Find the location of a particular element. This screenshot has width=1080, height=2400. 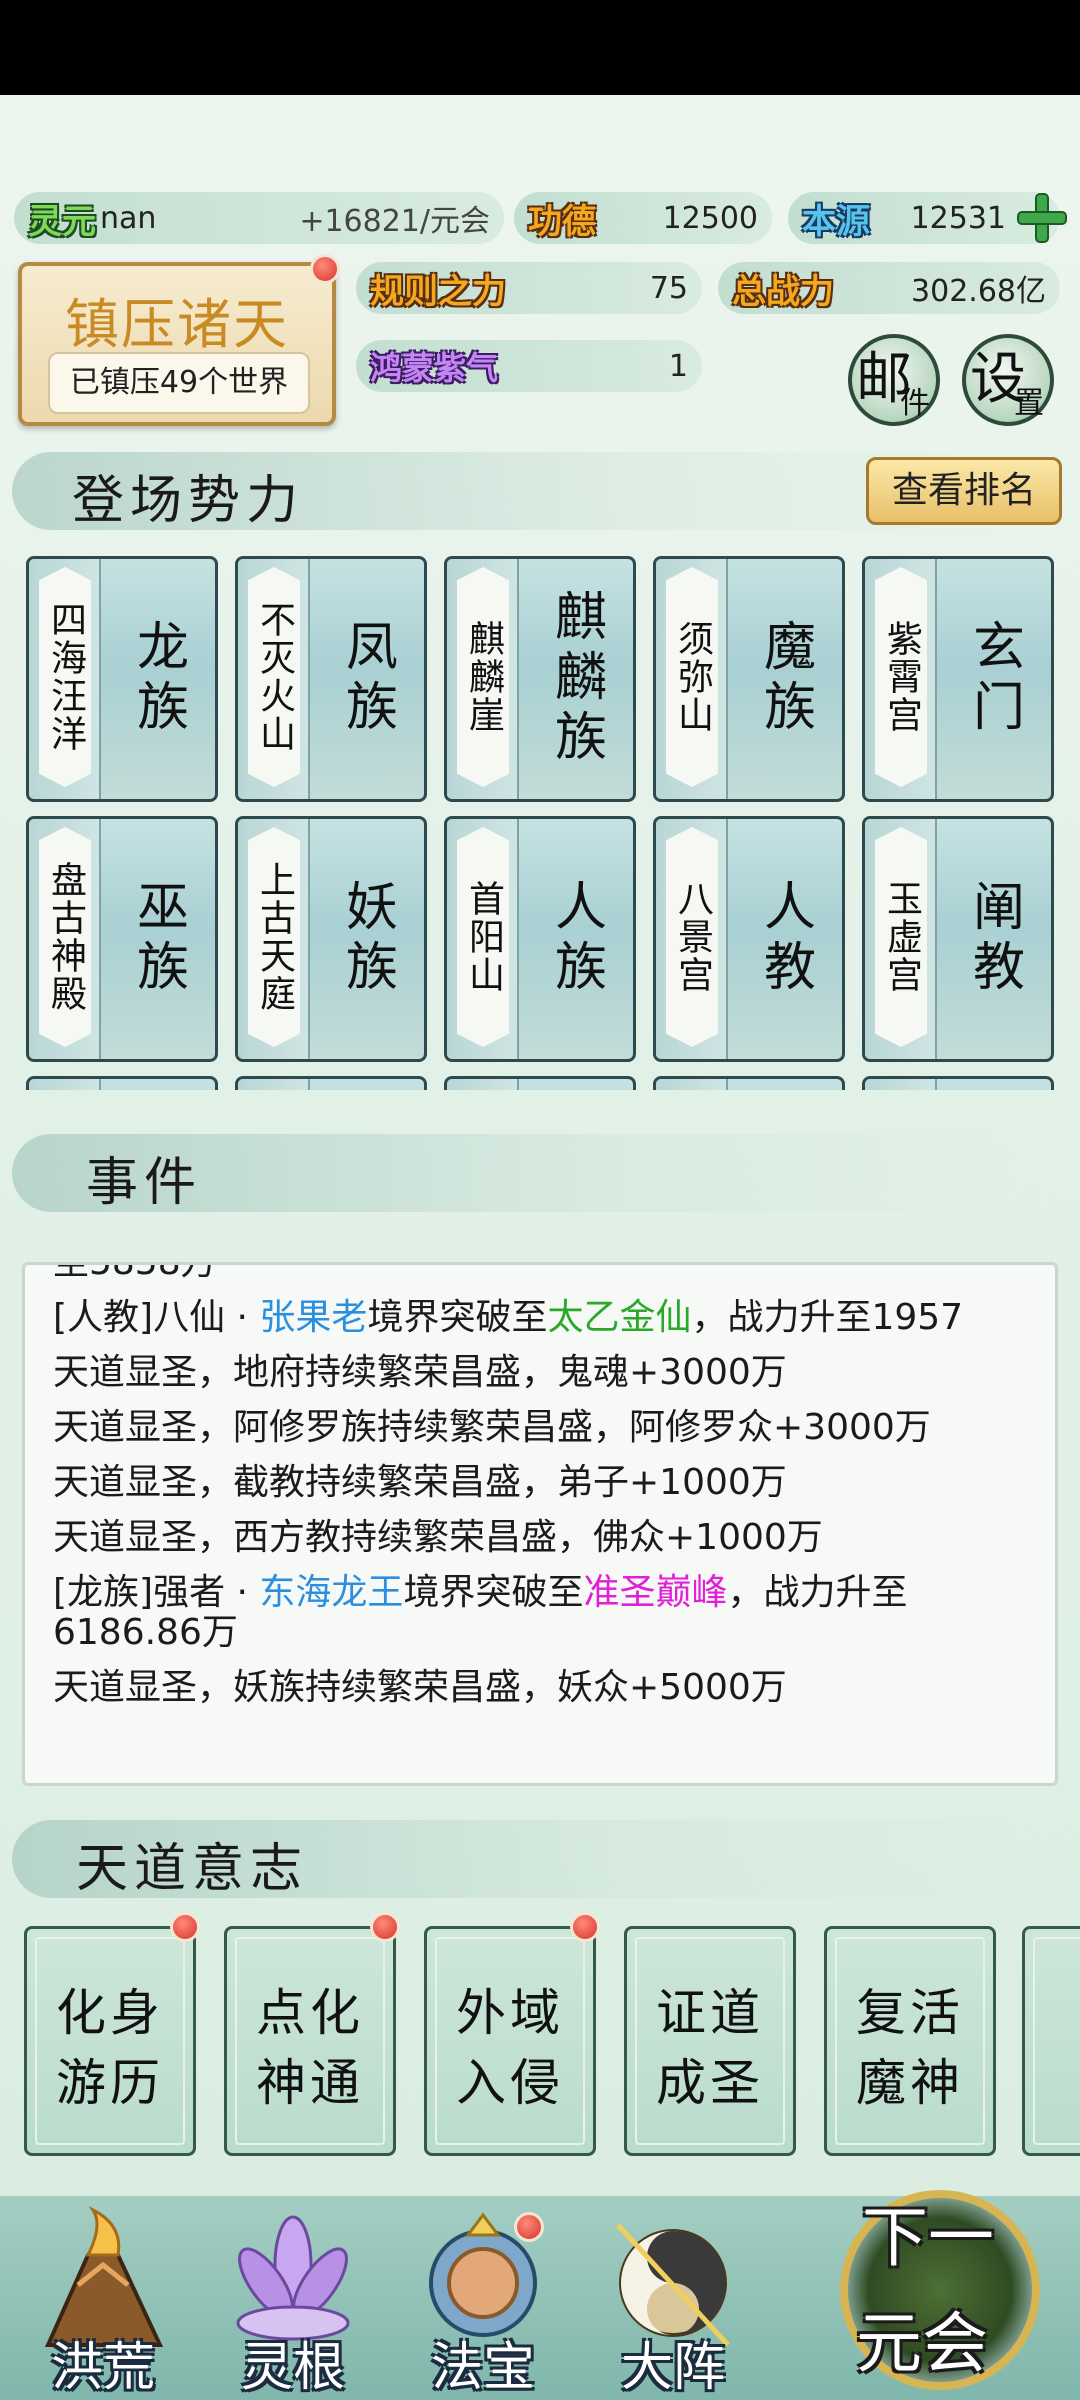

gongde-pill: 功德 12500 is located at coordinates (643, 218).